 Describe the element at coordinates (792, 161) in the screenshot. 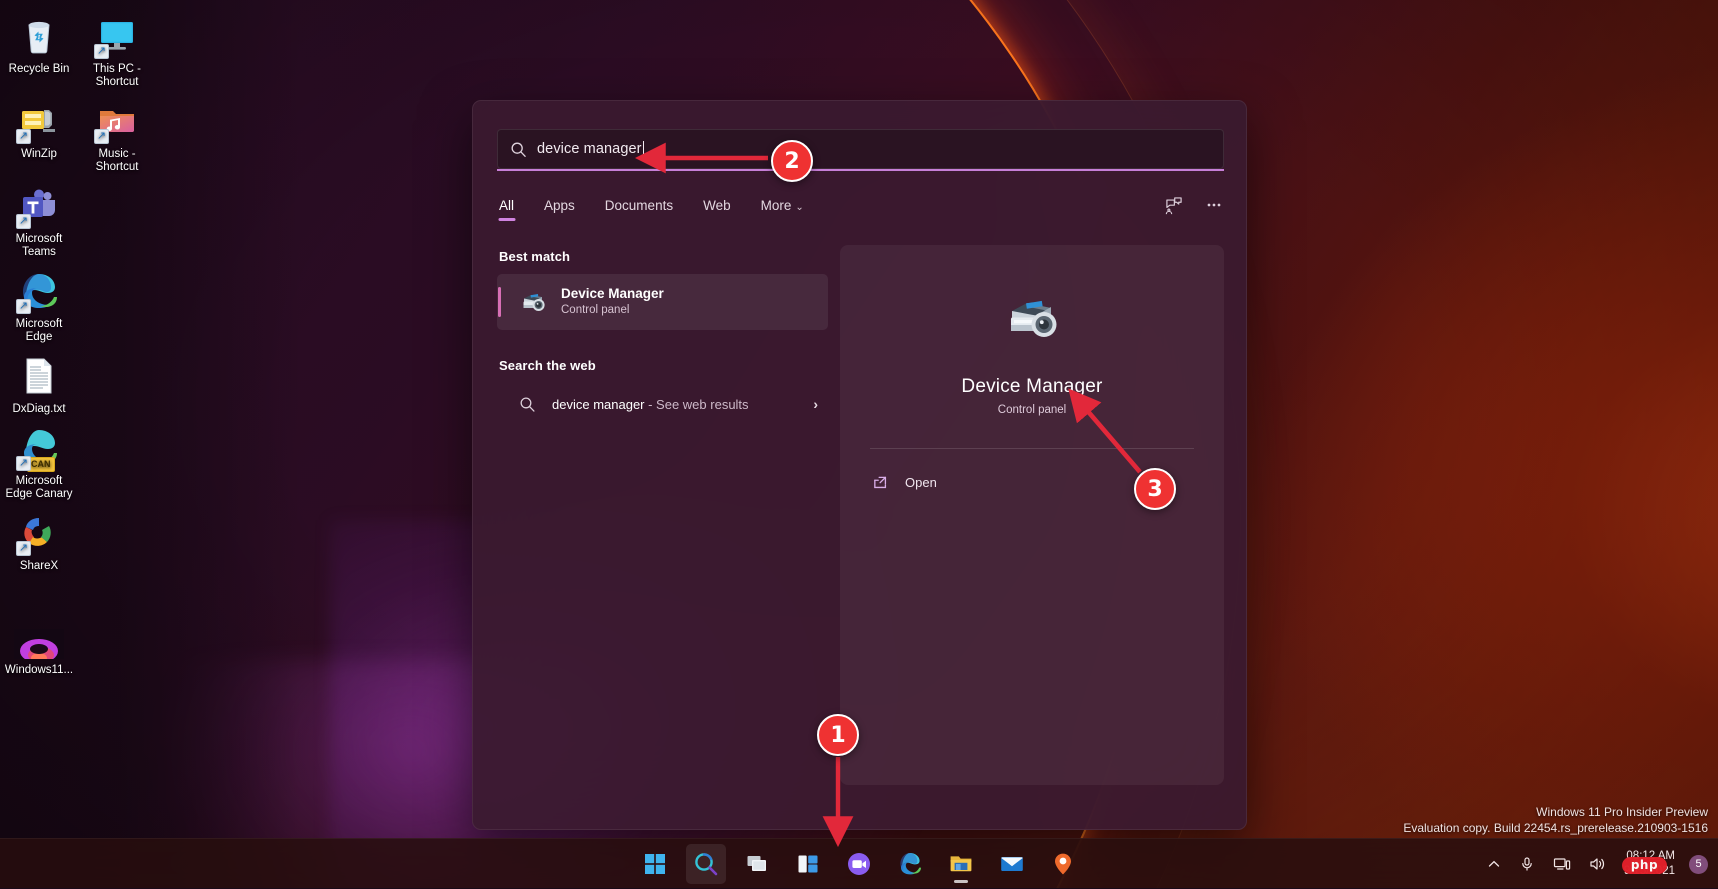

I see `annotation-badge-2: 2` at that location.